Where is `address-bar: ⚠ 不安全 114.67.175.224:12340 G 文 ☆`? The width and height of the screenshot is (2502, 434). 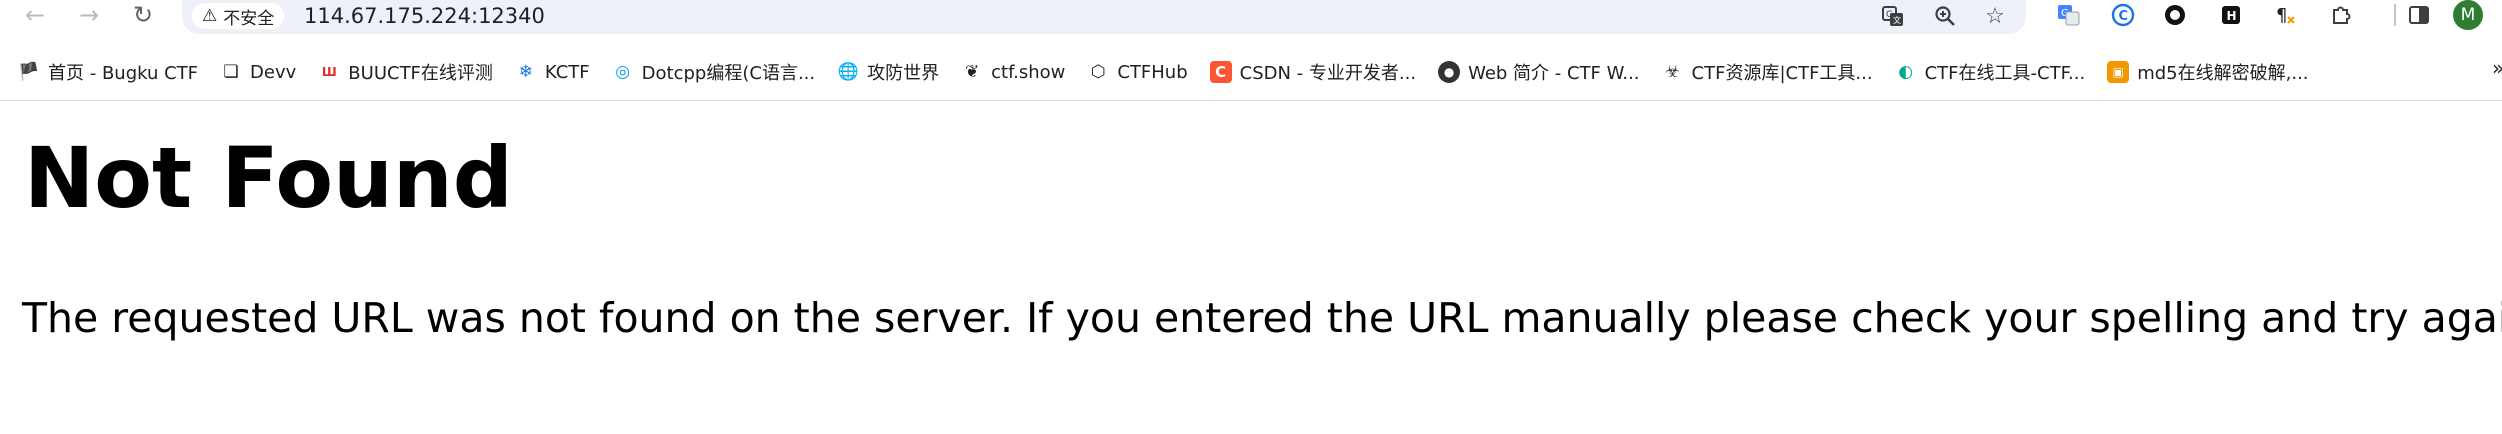
address-bar: ⚠ 不安全 114.67.175.224:12340 G 文 ☆ is located at coordinates (1104, 17).